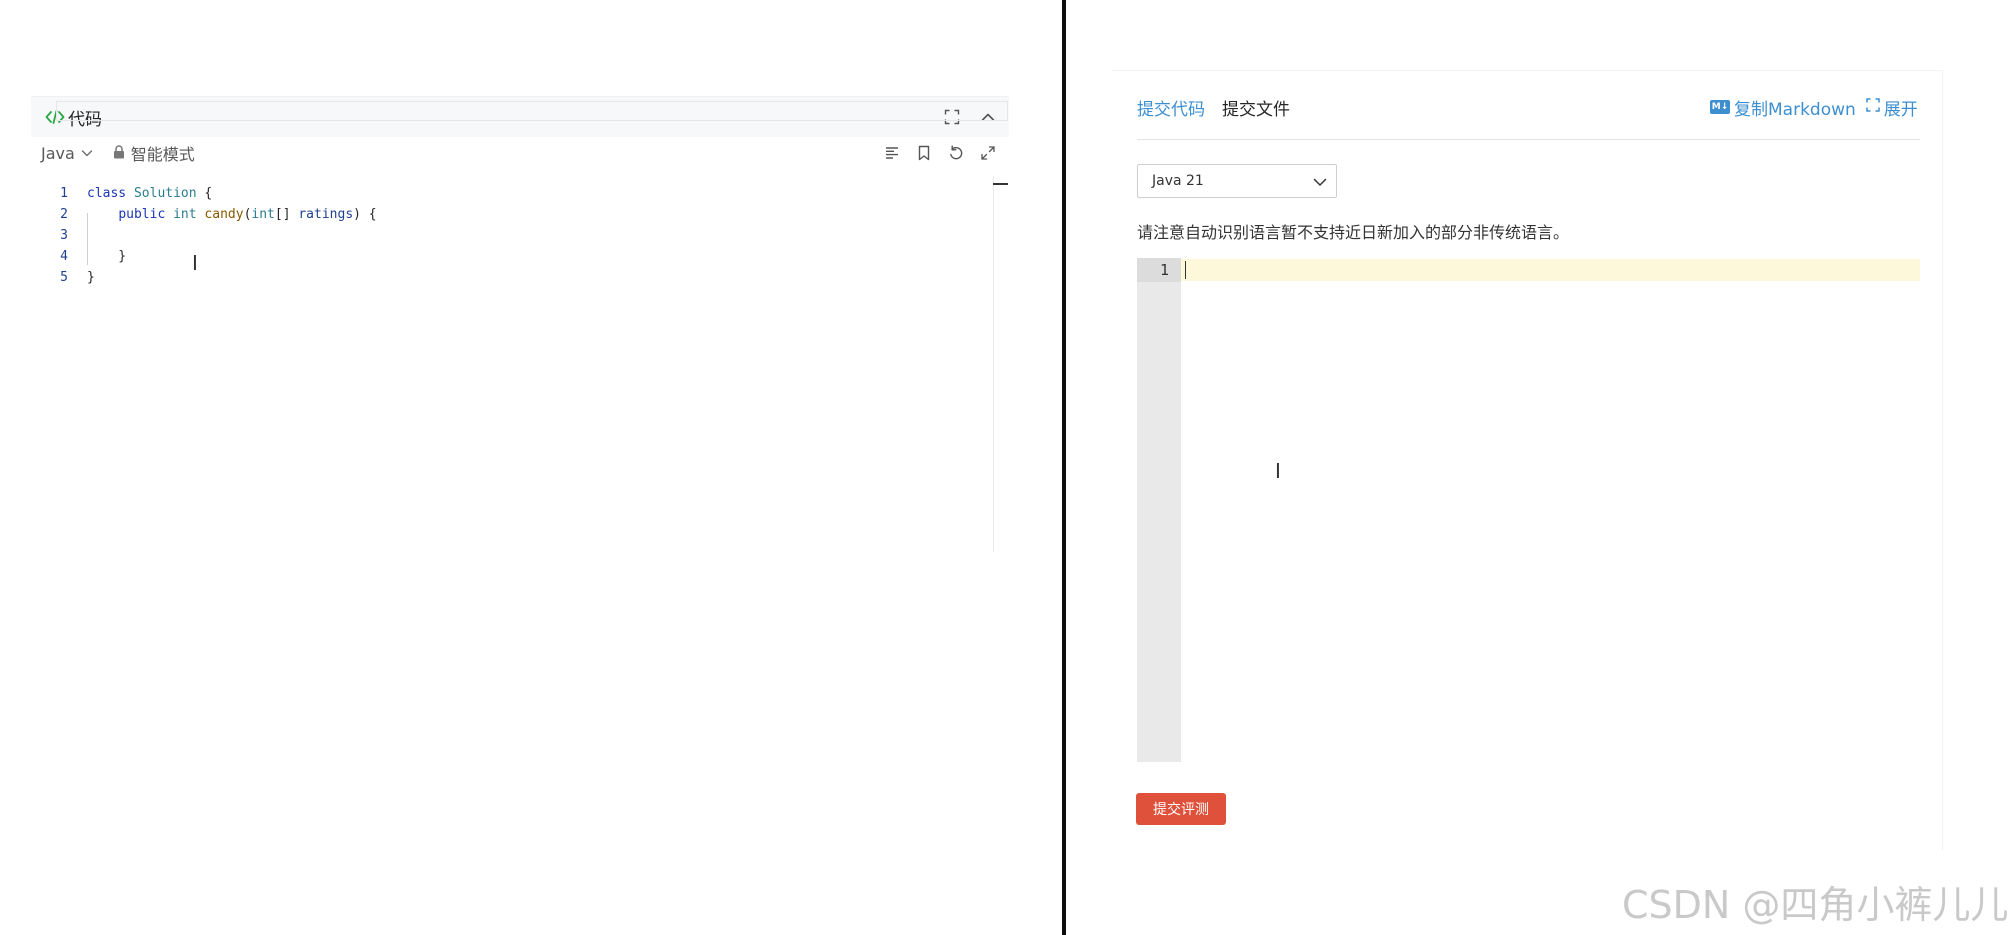 This screenshot has width=2010, height=935. Describe the element at coordinates (1000, 184) in the screenshot. I see `minimap-slider` at that location.